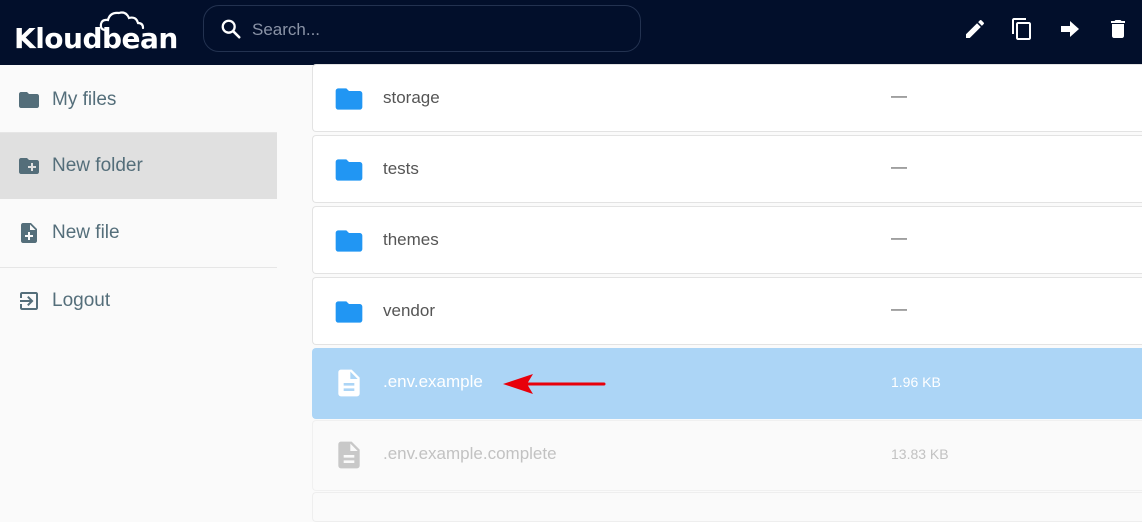 This screenshot has width=1142, height=522. What do you see at coordinates (138, 100) in the screenshot?
I see `sidebar-item-my-files: My files` at bounding box center [138, 100].